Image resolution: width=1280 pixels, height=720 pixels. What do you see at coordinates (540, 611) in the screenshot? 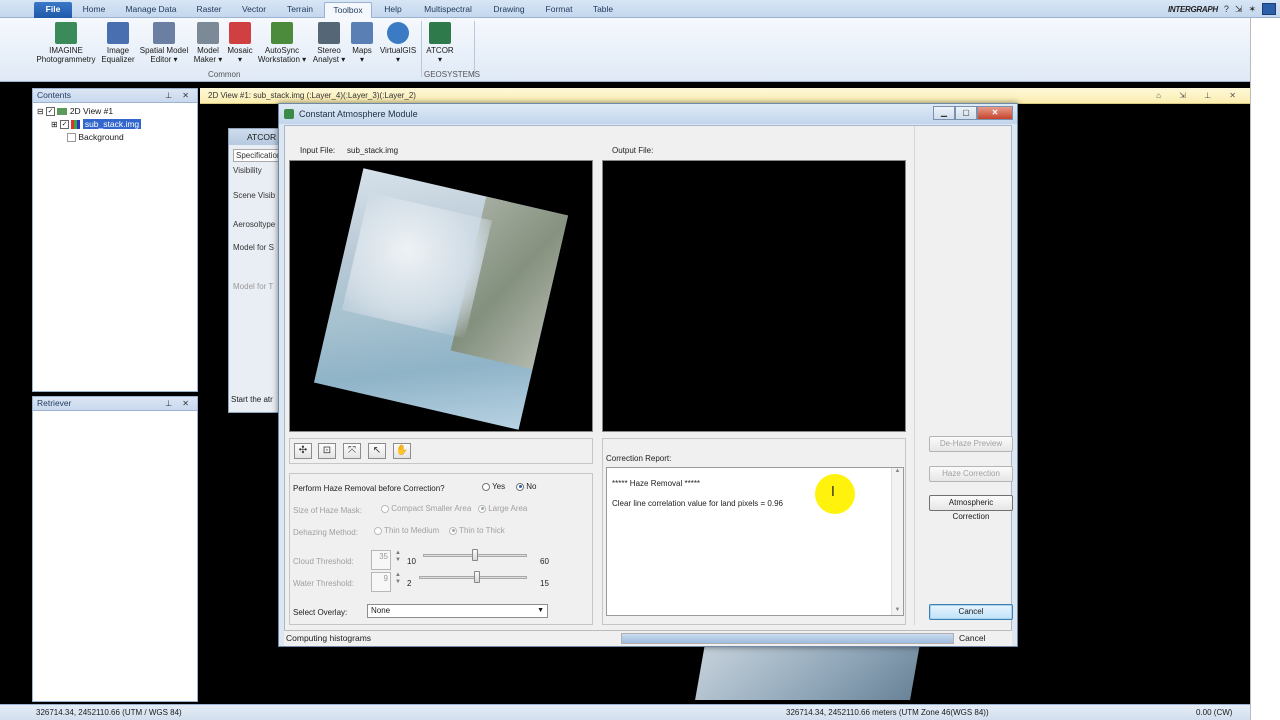
I see `chevron-down-icon: ▼` at bounding box center [540, 611].